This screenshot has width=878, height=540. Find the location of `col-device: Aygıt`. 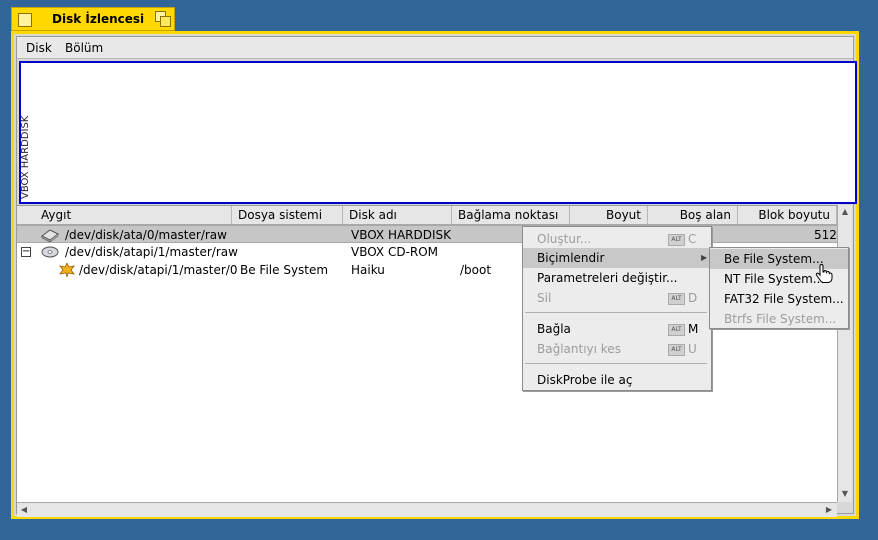

col-device: Aygıt is located at coordinates (124, 215).